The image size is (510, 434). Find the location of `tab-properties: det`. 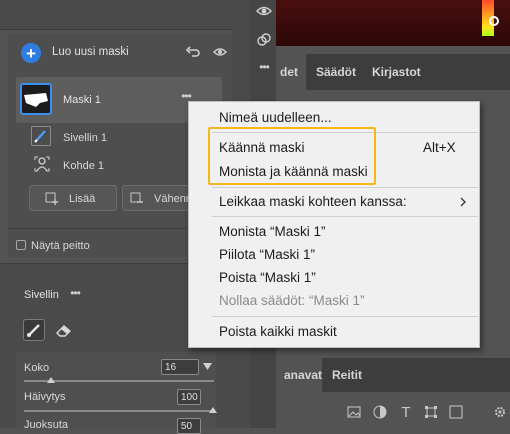

tab-properties: det is located at coordinates (289, 72).